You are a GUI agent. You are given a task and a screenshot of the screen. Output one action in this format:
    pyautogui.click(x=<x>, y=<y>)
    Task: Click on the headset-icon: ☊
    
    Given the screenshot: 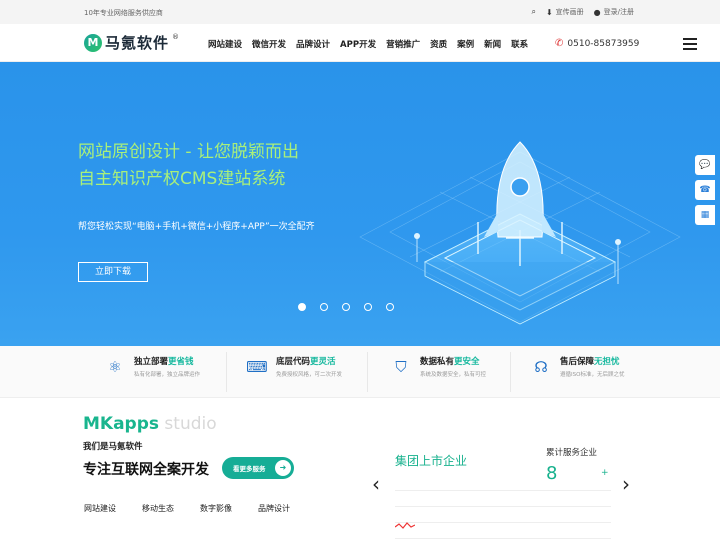 What is the action you would take?
    pyautogui.click(x=541, y=366)
    